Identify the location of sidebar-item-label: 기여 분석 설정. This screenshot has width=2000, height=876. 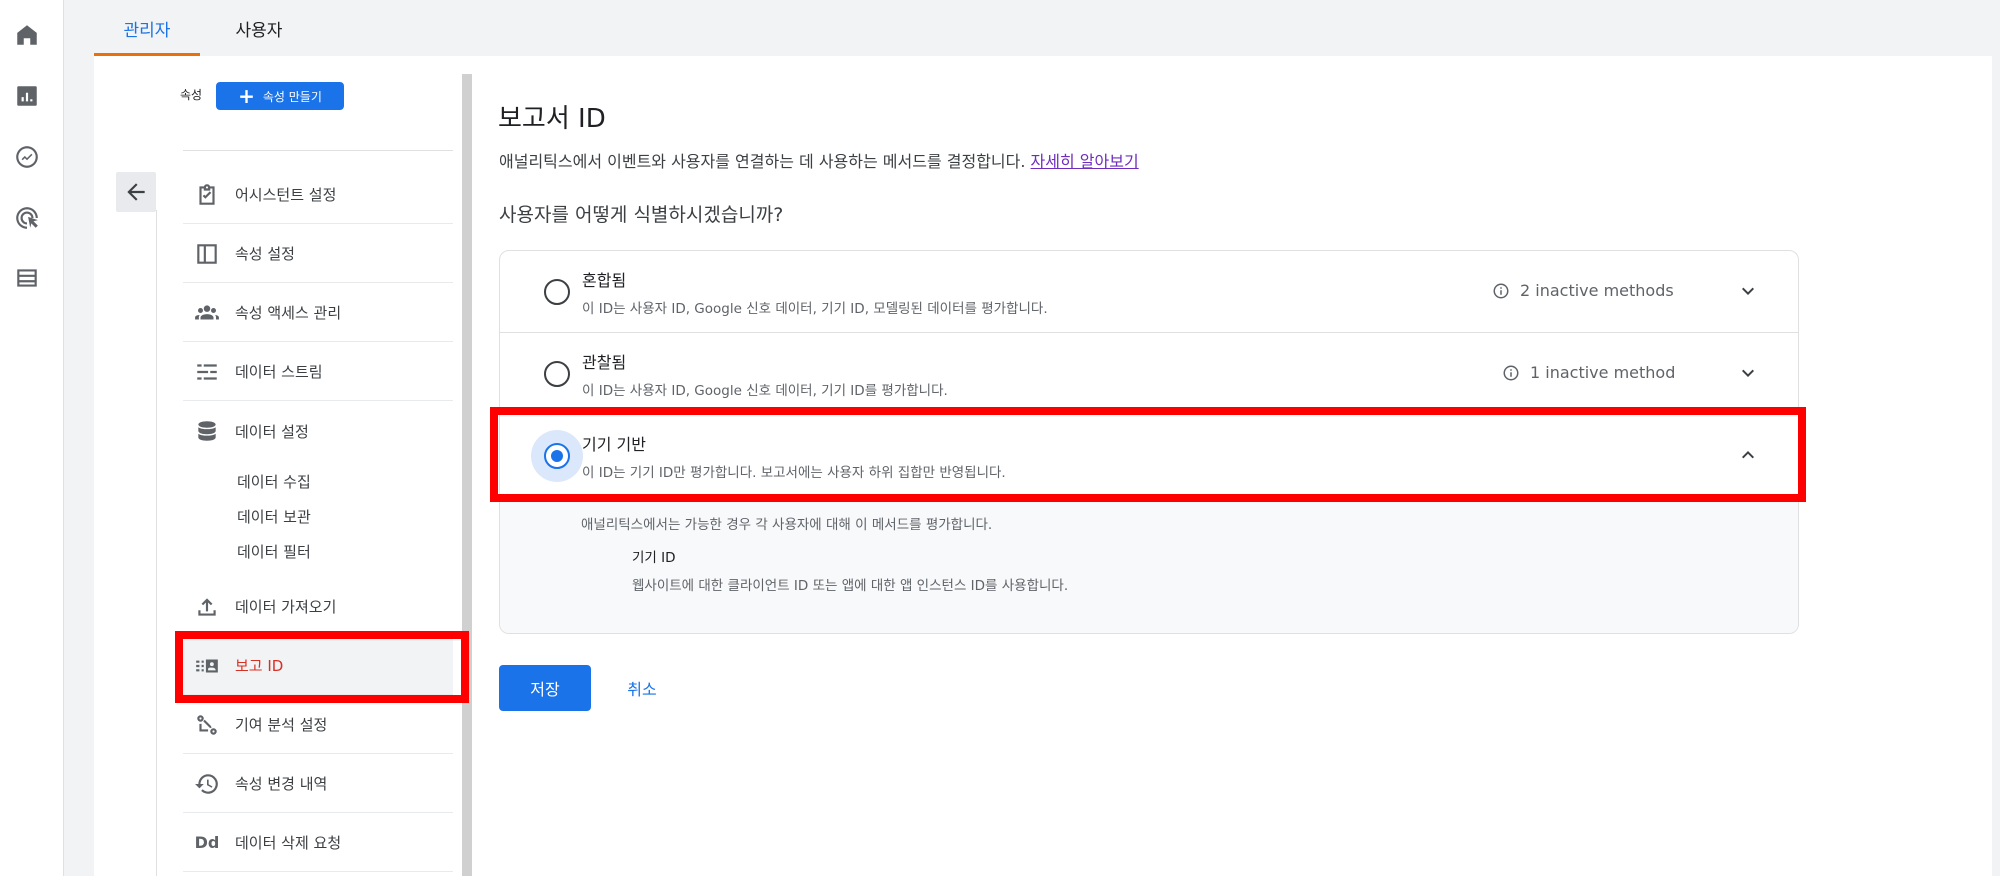
(281, 725).